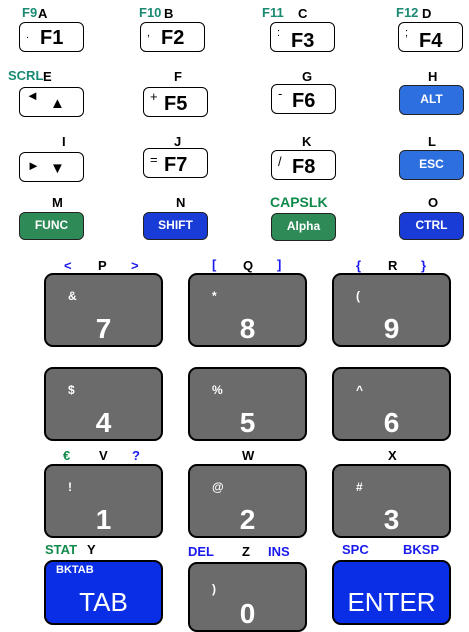 The image size is (469, 632). What do you see at coordinates (103, 602) in the screenshot?
I see `tab-key-label: TAB` at bounding box center [103, 602].